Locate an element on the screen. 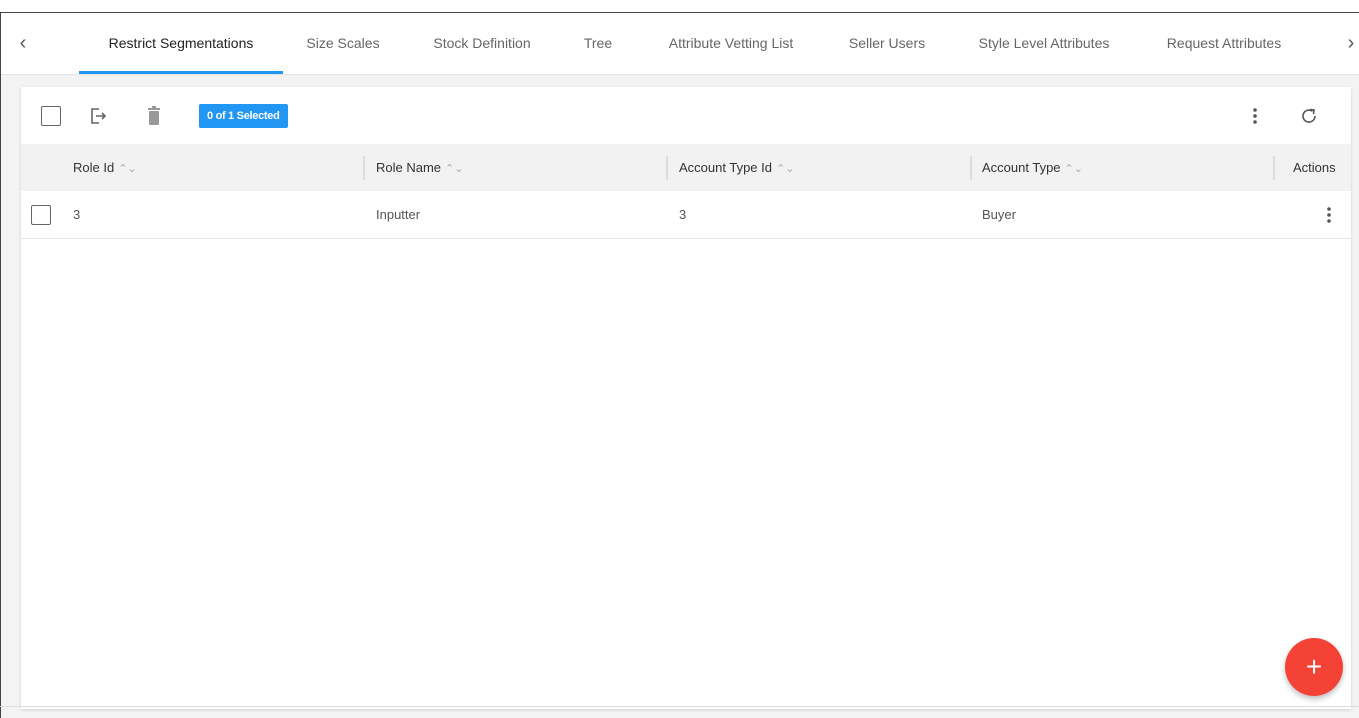 The image size is (1359, 718). tab-tree: Tree is located at coordinates (598, 44).